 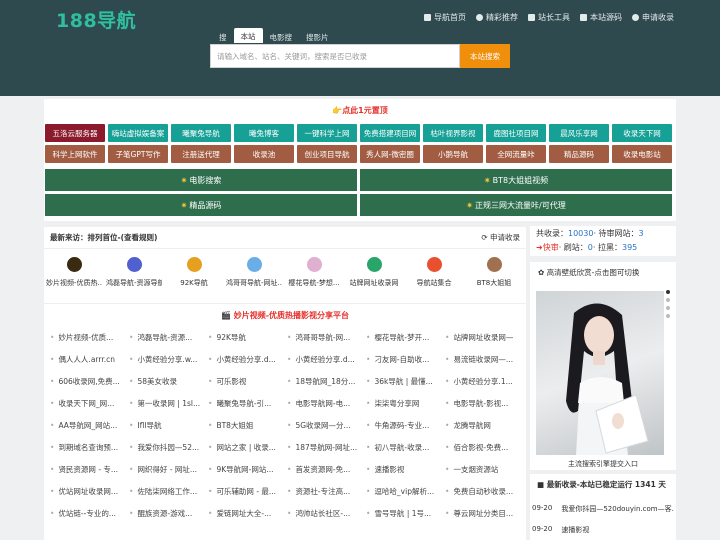 What do you see at coordinates (603, 530) in the screenshot?
I see `news-item: 09-20 速播影视` at bounding box center [603, 530].